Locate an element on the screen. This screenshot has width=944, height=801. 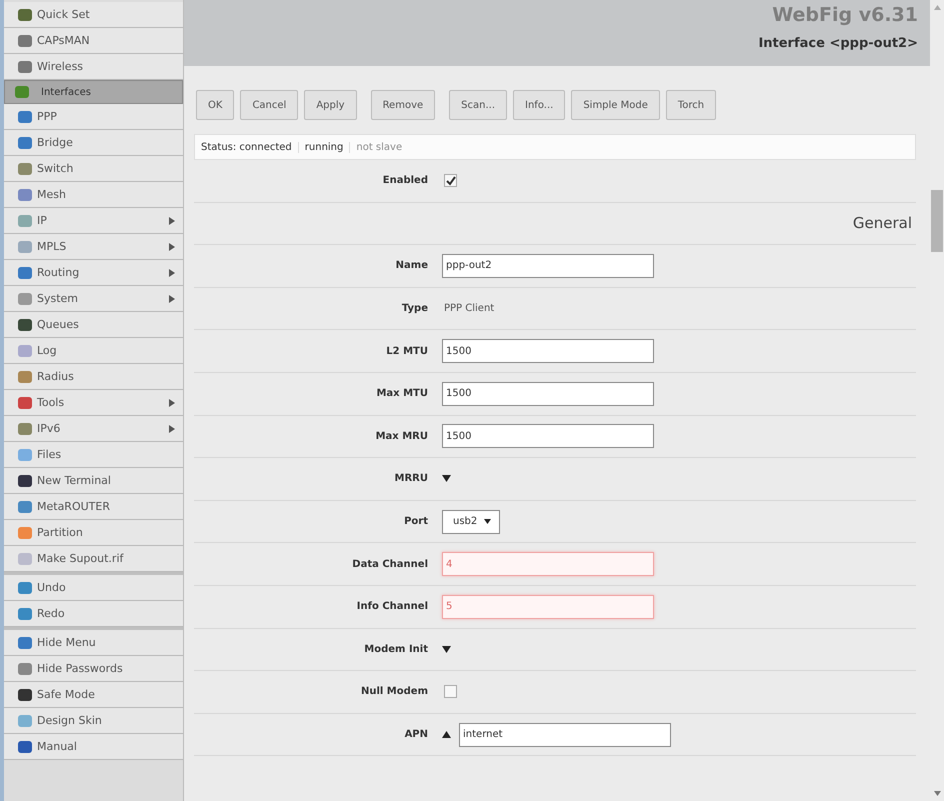
menu-item: Manual is located at coordinates (93, 747).